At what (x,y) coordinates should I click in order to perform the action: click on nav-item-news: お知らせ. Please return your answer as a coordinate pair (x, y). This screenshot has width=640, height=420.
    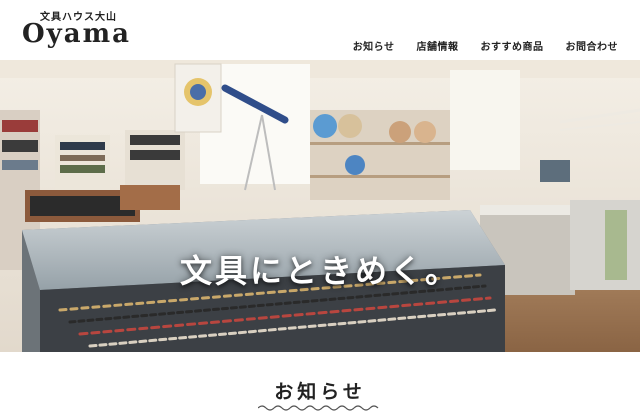
    Looking at the image, I should click on (374, 45).